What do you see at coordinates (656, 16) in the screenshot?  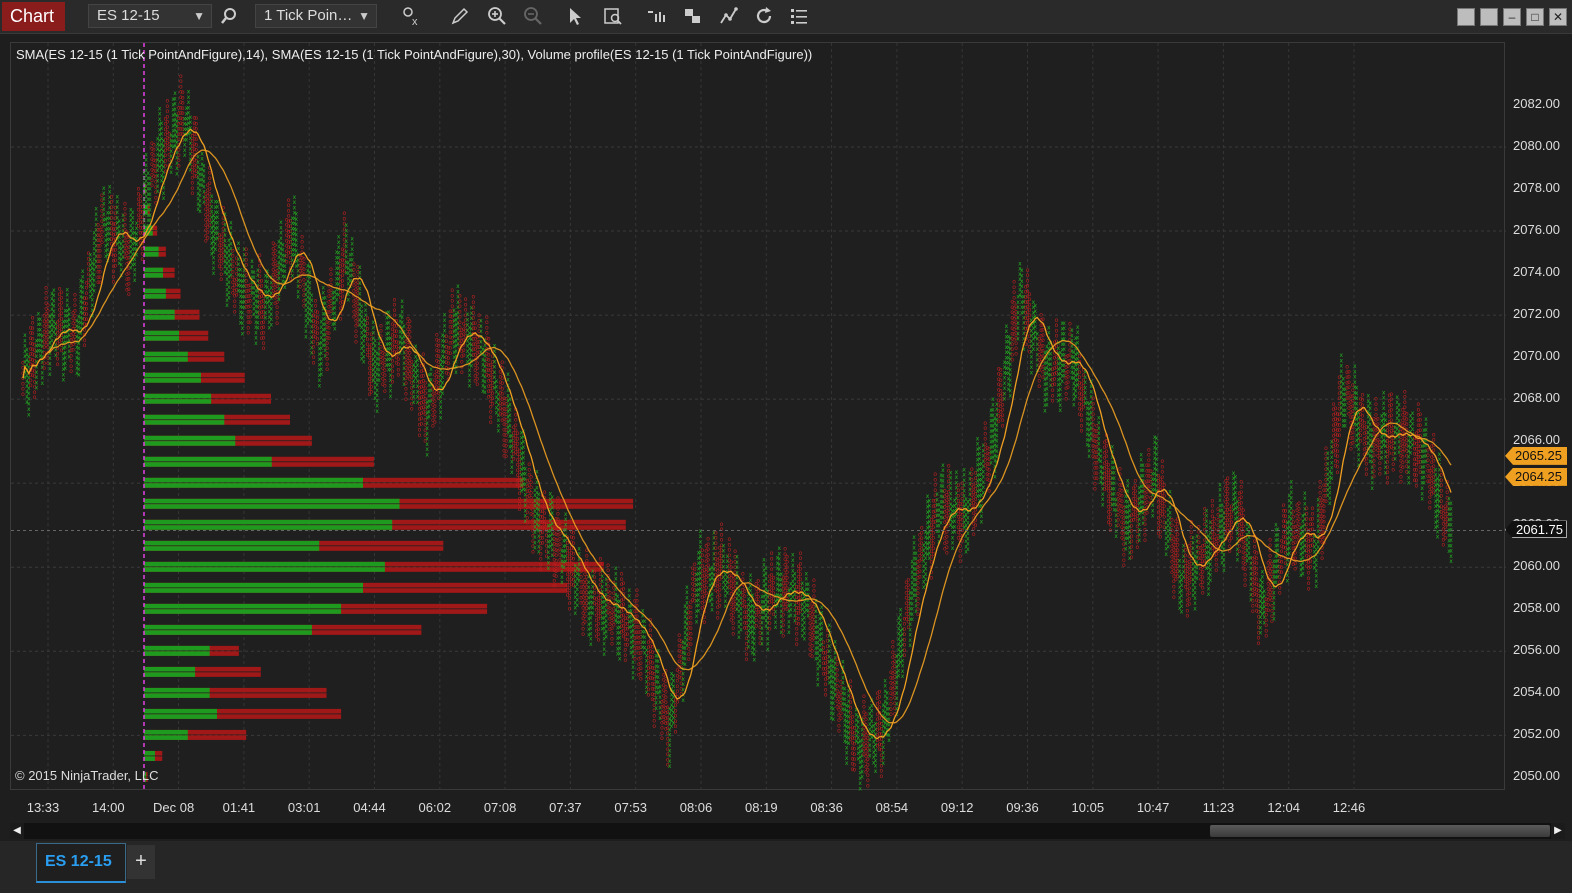 I see `orders-icon` at bounding box center [656, 16].